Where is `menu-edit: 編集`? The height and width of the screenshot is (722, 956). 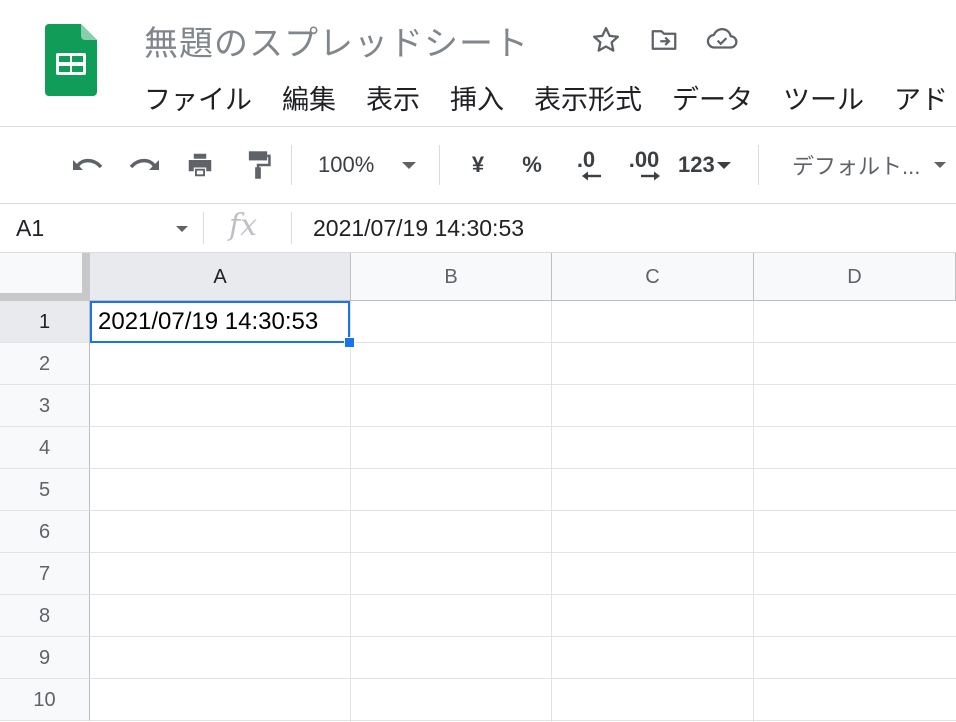
menu-edit: 編集 is located at coordinates (309, 97).